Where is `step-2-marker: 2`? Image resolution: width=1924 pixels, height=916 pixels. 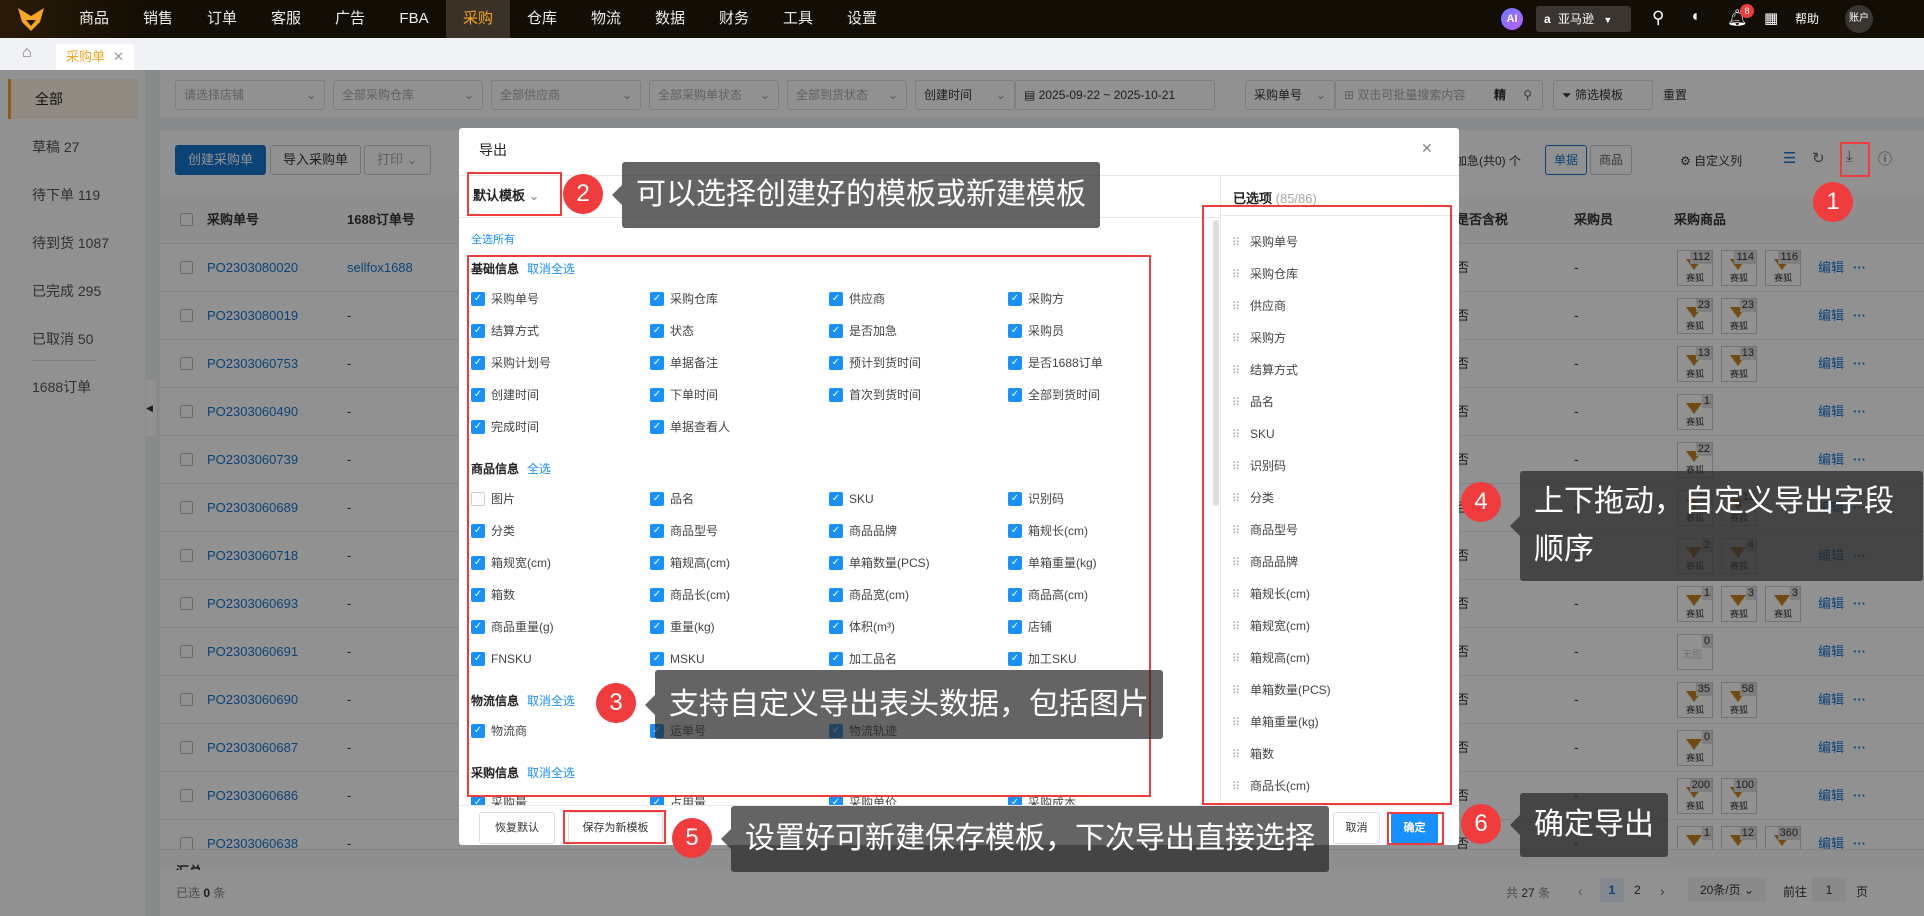
step-2-marker: 2 is located at coordinates (583, 194).